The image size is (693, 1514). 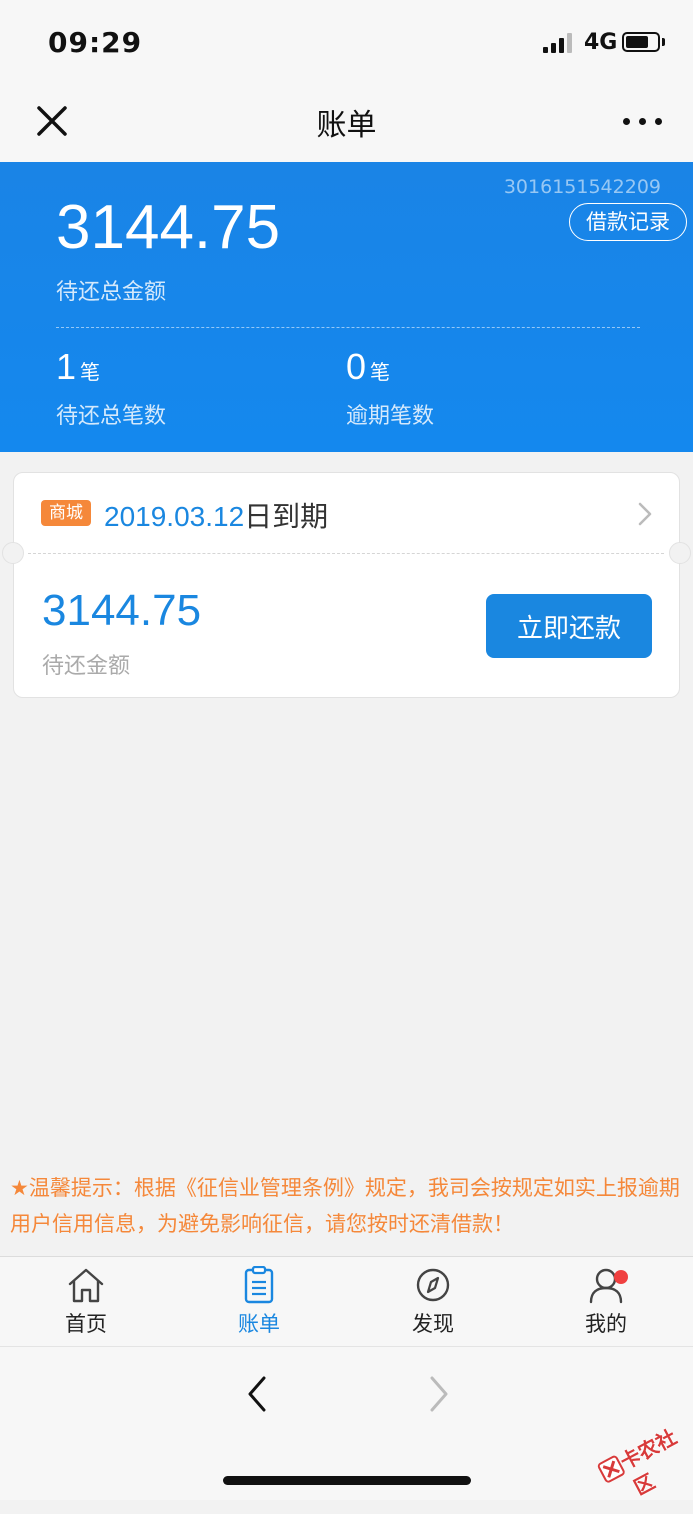 I want to click on tab-bill-label: 账单, so click(x=259, y=1324).